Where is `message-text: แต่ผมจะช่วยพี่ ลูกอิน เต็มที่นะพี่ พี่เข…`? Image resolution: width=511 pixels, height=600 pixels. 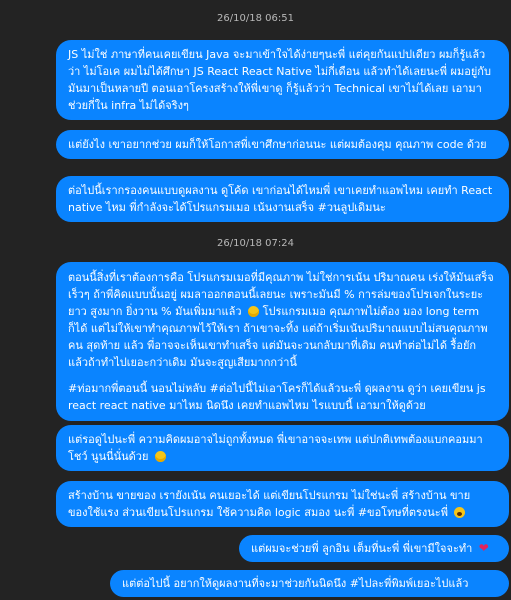 message-text: แต่ผมจะช่วยพี่ ลูกอิน เต็มที่นะพี่ พี่เข… is located at coordinates (362, 548).